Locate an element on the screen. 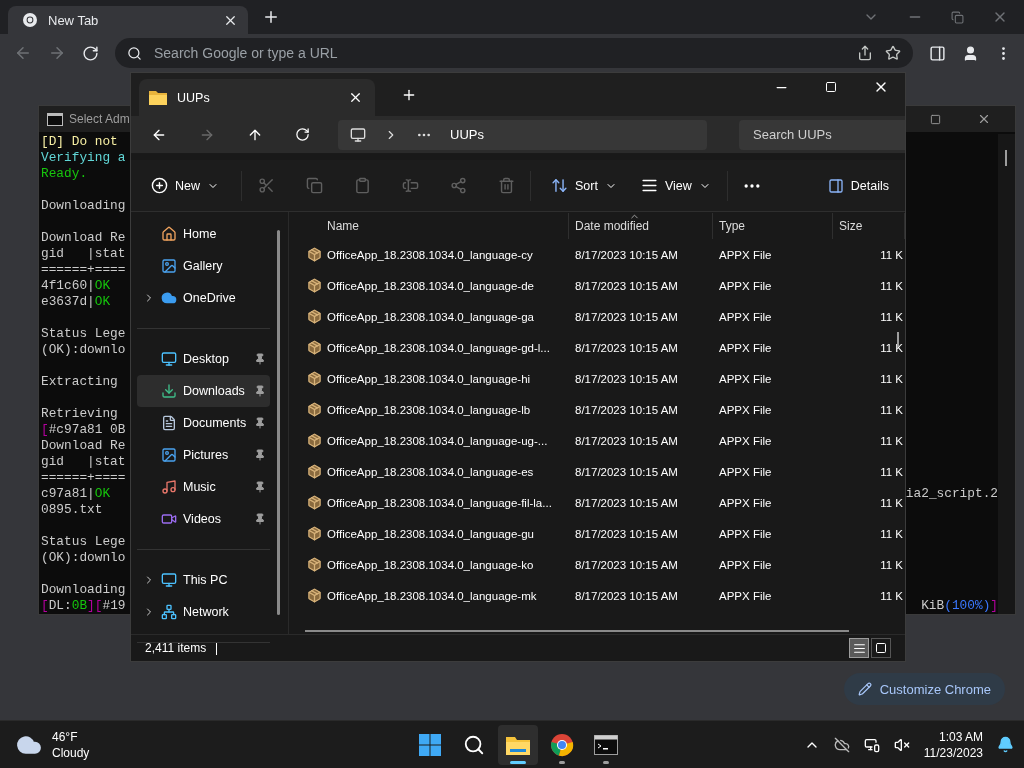 Image resolution: width=1024 pixels, height=768 pixels. file-row: OfficeApp_18.2308.1034.0_language-ko 8/17/2023 10:15 AM APPX File 11 K is located at coordinates (597, 564).